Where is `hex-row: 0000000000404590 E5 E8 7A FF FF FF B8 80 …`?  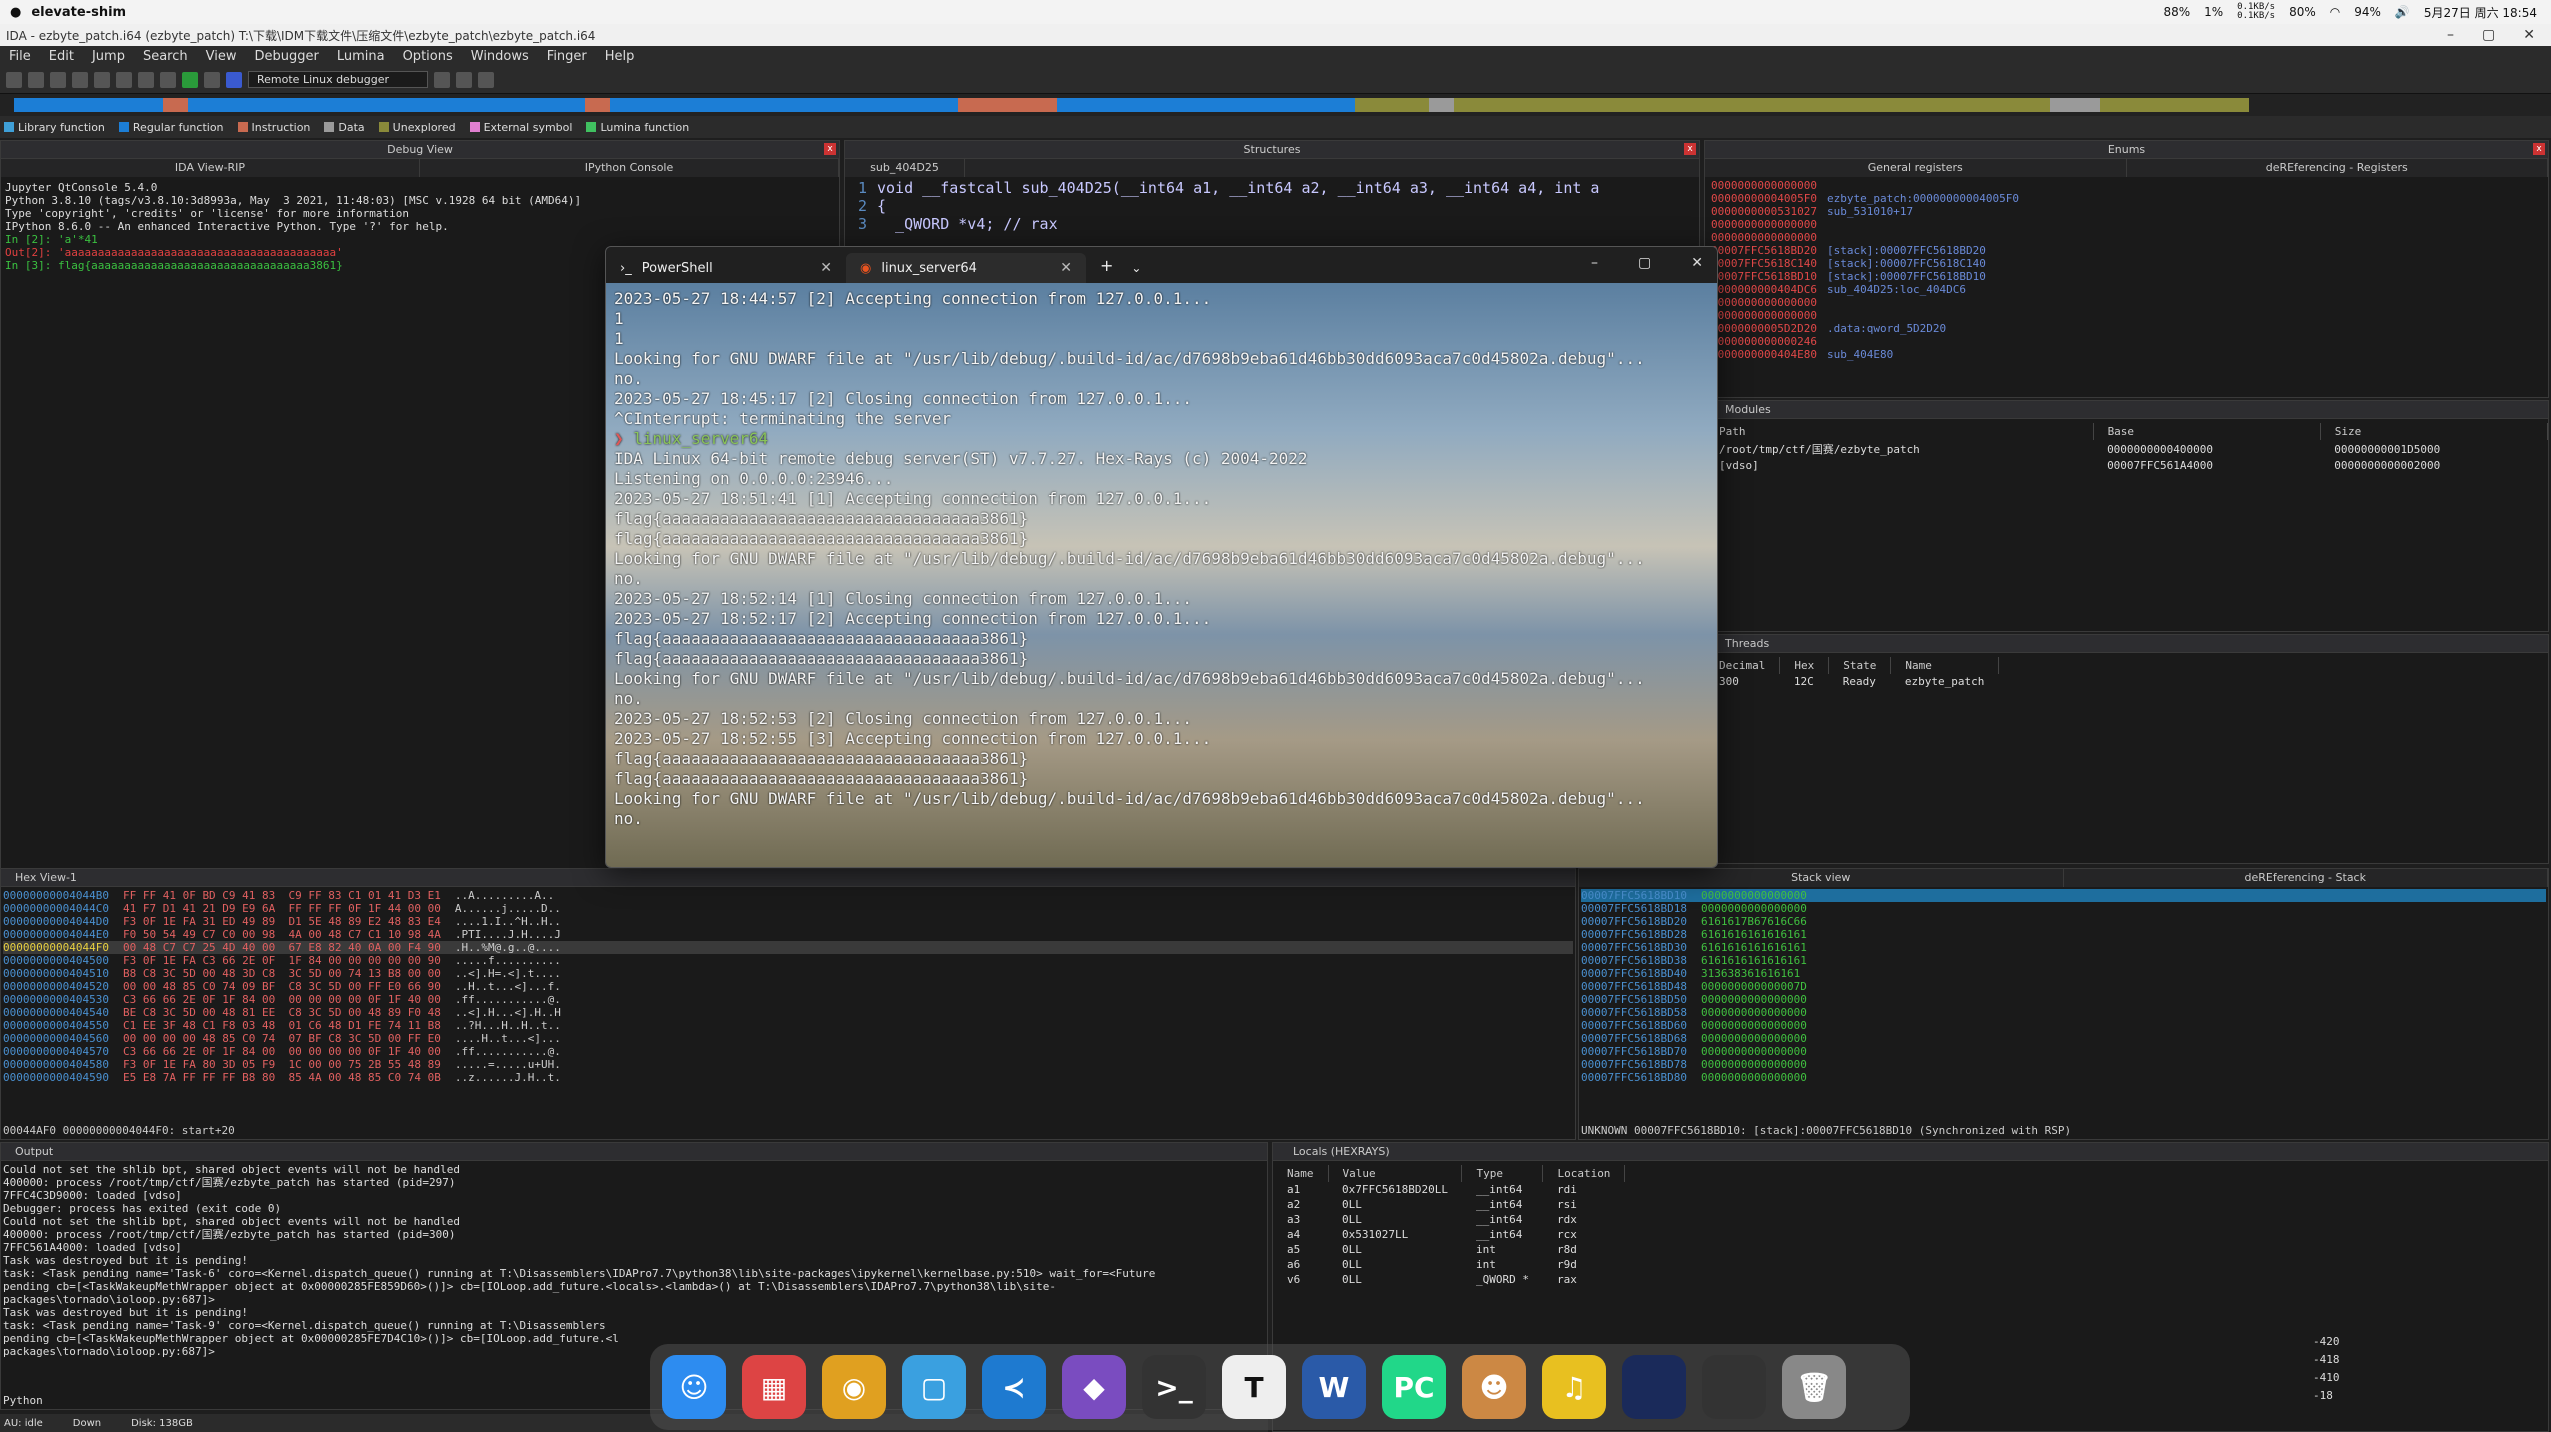 hex-row: 0000000000404590 E5 E8 7A FF FF FF B8 80 … is located at coordinates (788, 1077).